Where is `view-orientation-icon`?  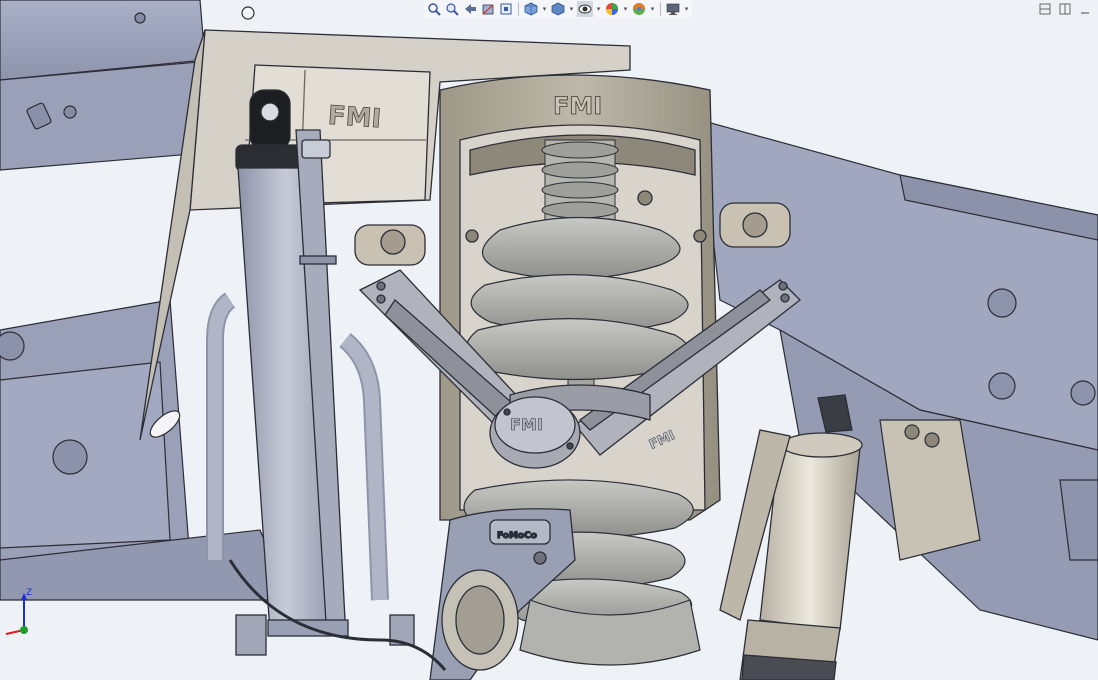 view-orientation-icon is located at coordinates (531, 9).